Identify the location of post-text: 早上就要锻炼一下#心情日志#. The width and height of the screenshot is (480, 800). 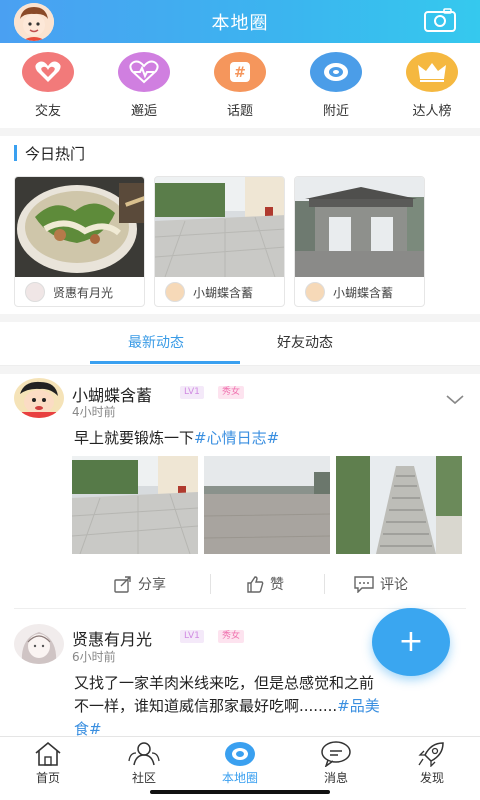
(177, 438).